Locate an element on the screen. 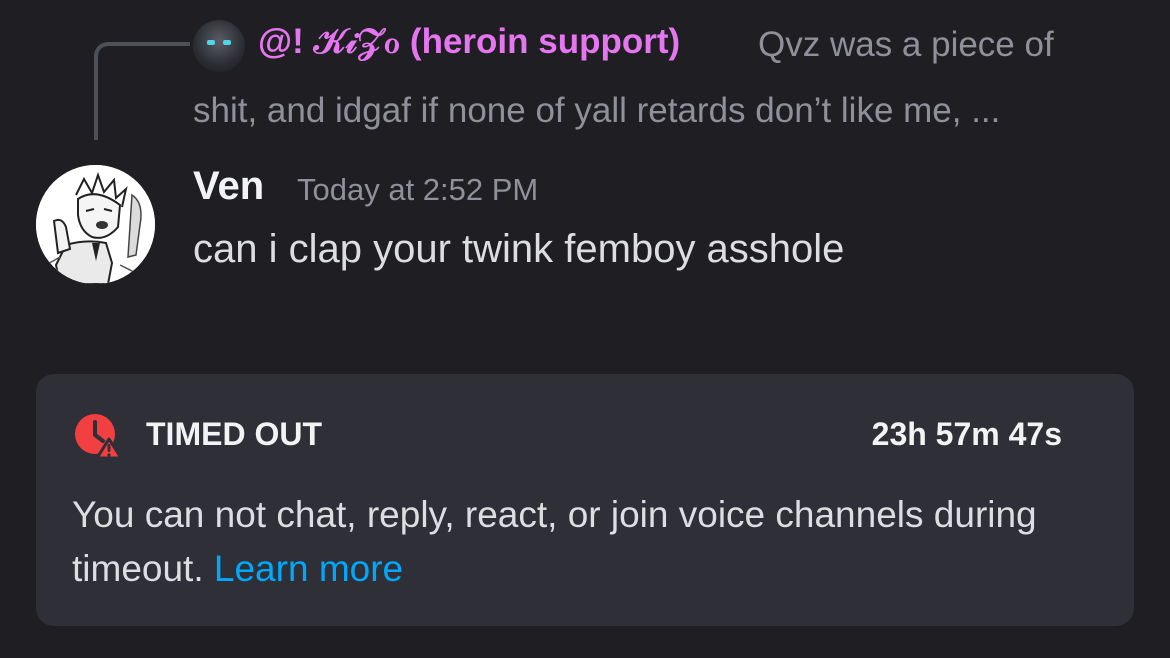 Image resolution: width=1170 pixels, height=658 pixels. learn-more-link: Learn more is located at coordinates (308, 568).